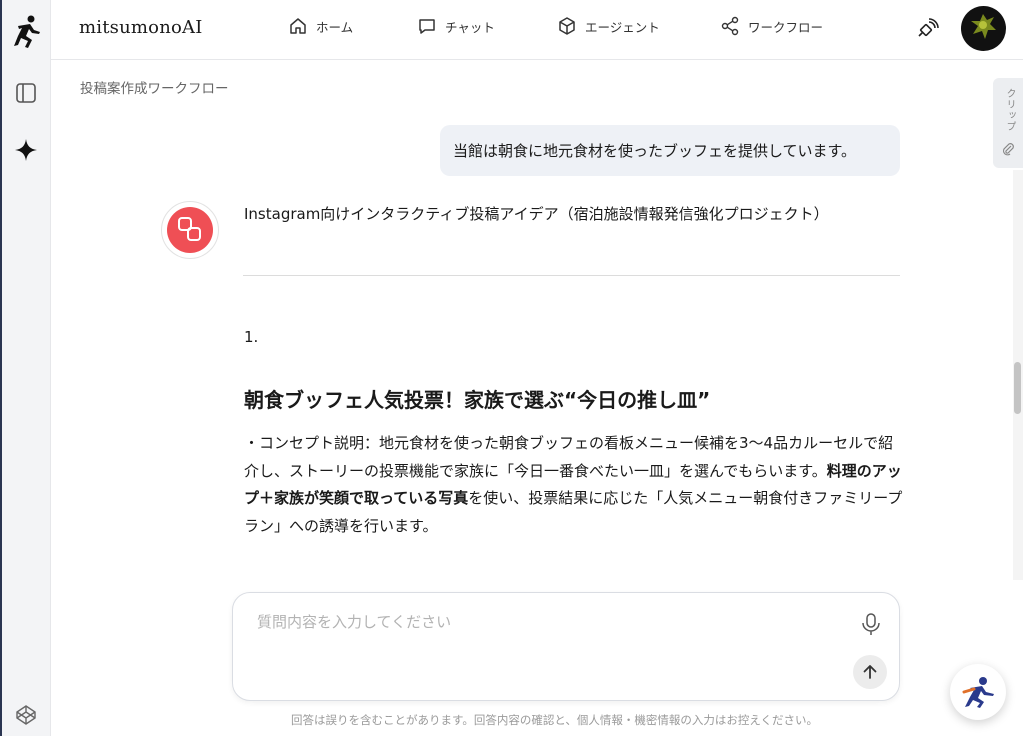  Describe the element at coordinates (251, 337) in the screenshot. I see `list-number: 1.` at that location.